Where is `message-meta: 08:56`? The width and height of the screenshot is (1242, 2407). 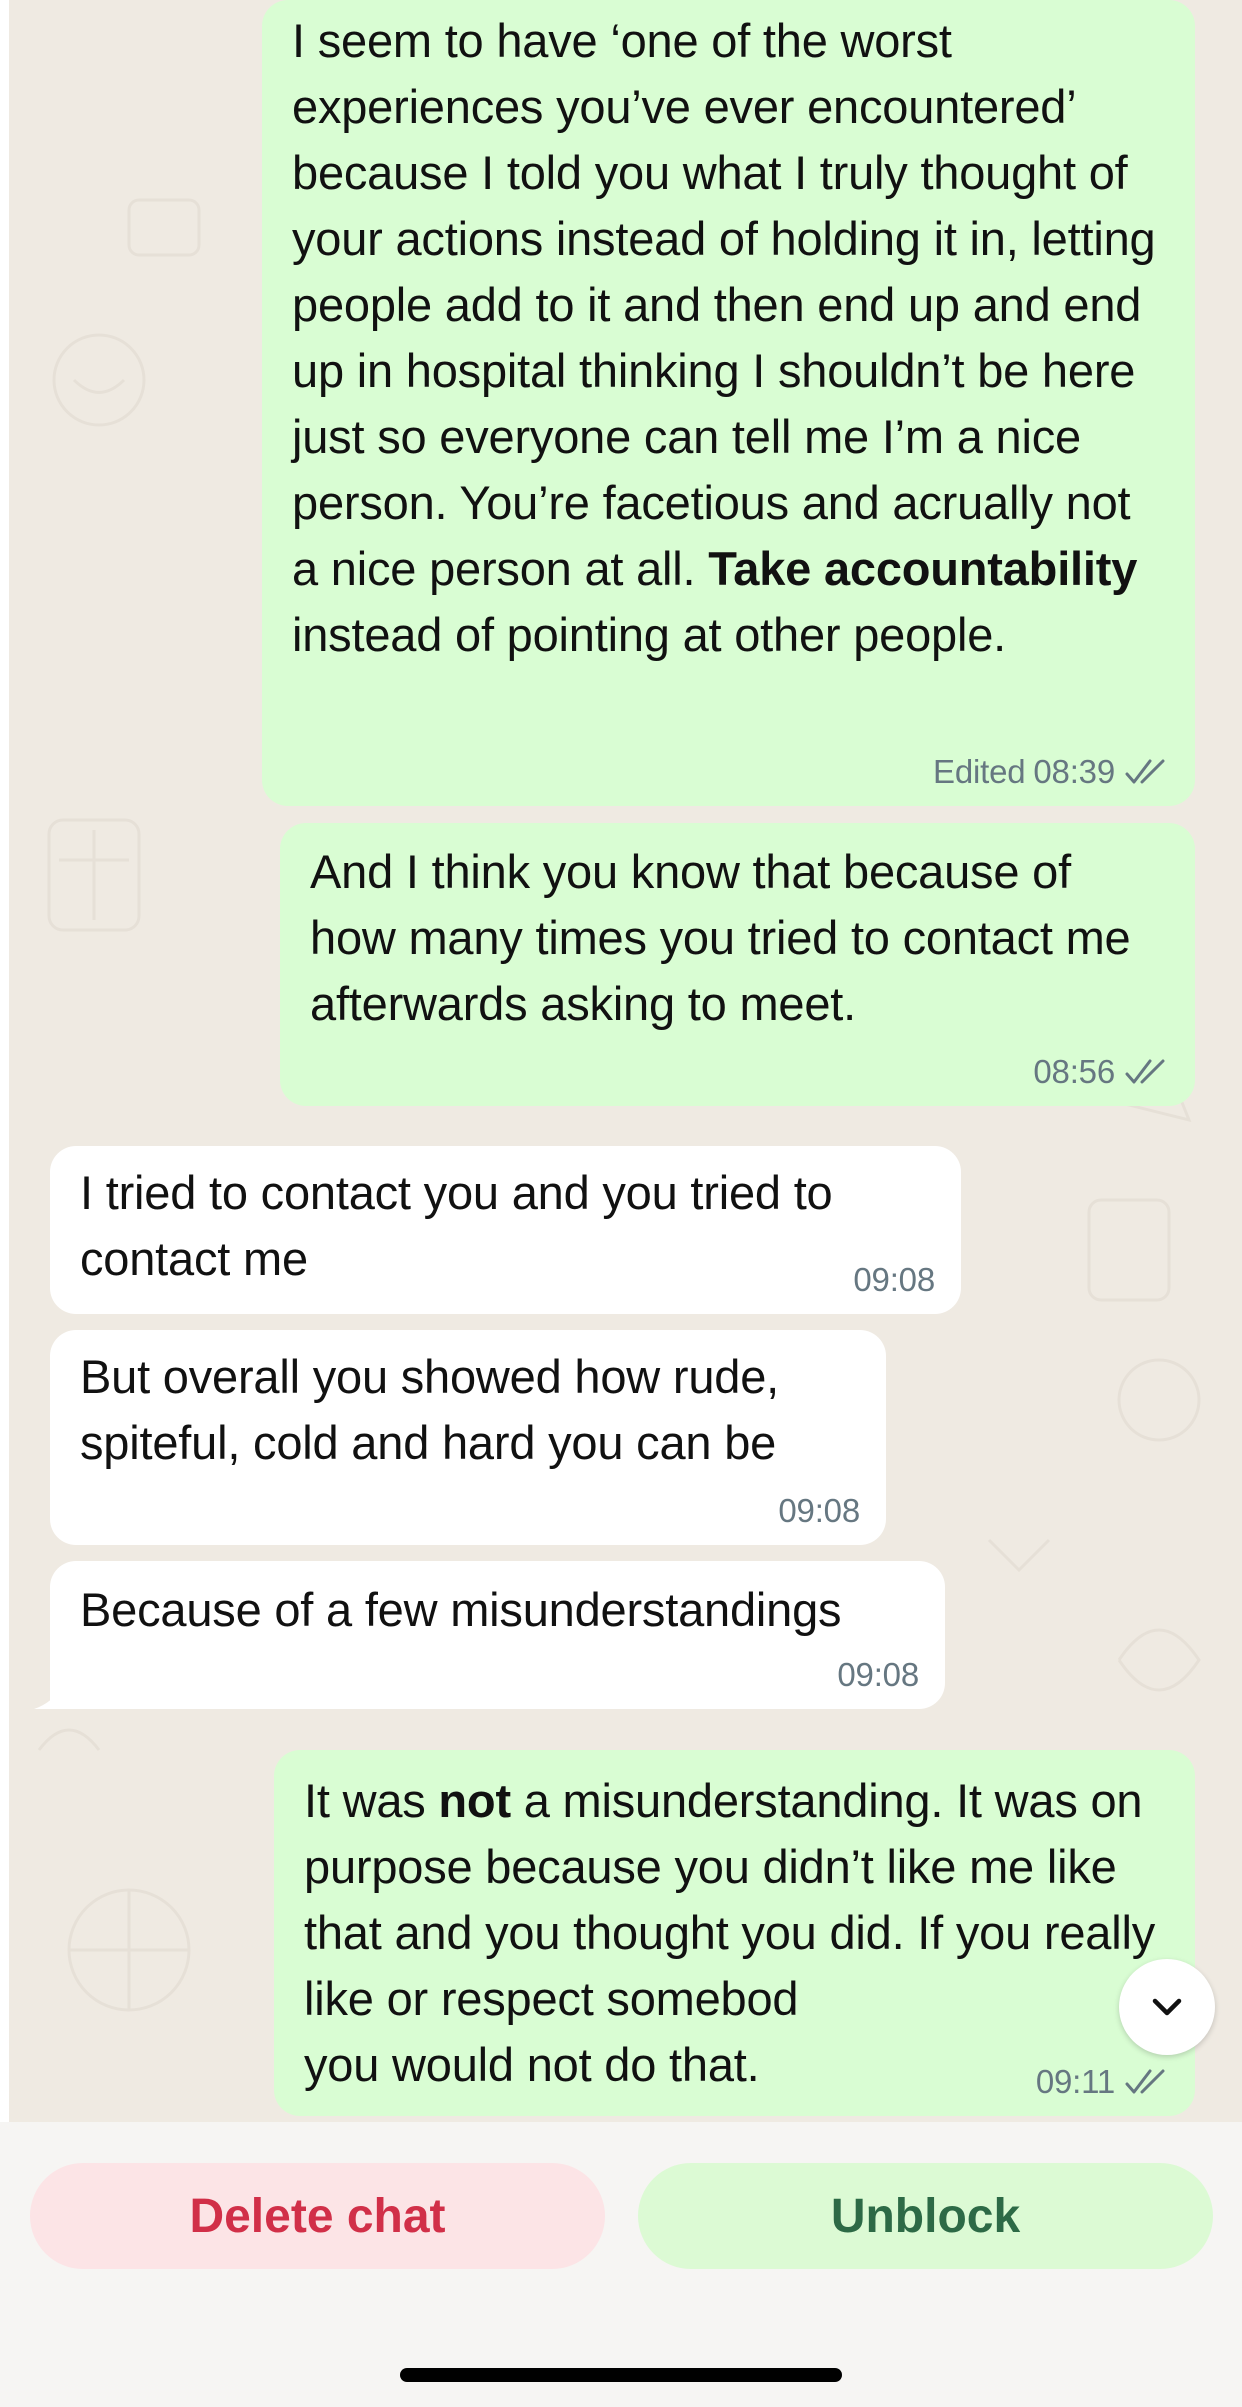
message-meta: 08:56 is located at coordinates (1101, 1072).